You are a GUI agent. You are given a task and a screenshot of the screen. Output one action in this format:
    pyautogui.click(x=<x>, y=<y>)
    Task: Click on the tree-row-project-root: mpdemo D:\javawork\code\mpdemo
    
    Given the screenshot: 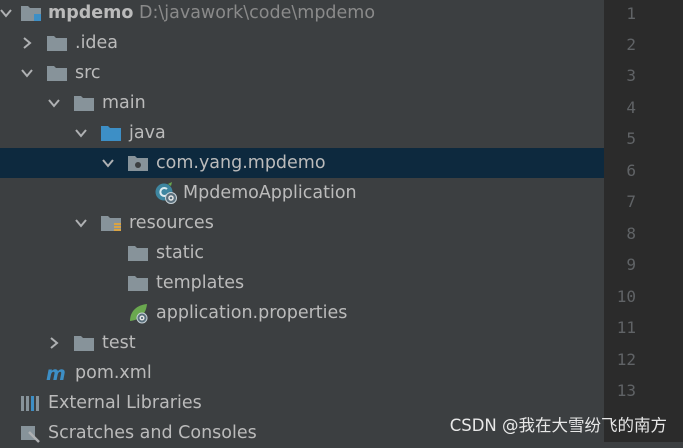 What is the action you would take?
    pyautogui.click(x=302, y=14)
    